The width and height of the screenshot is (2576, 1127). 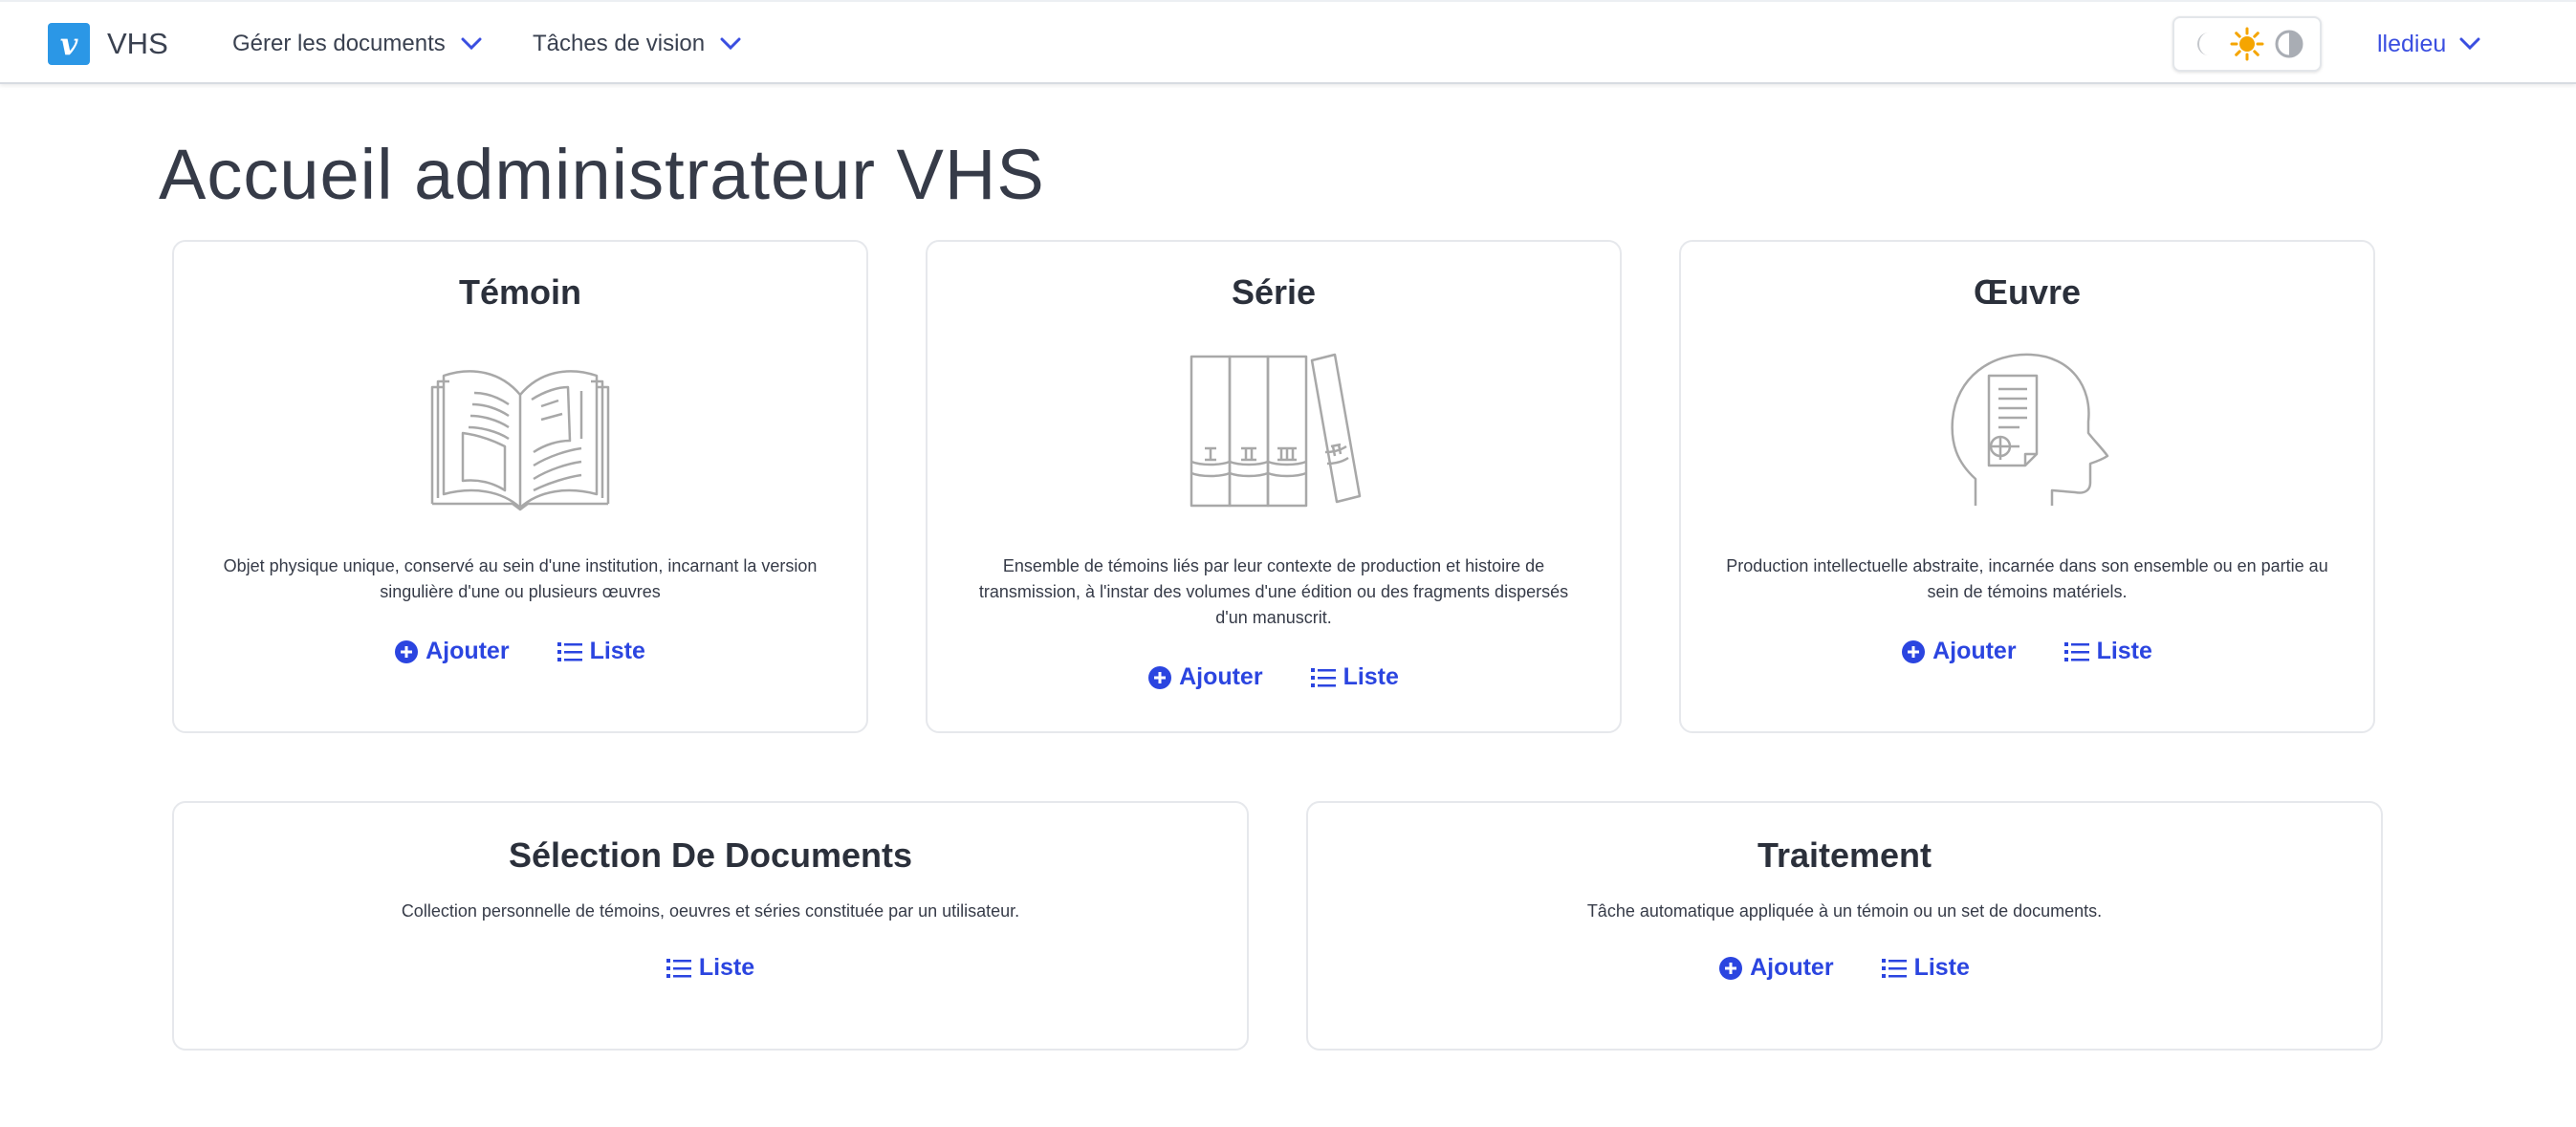 What do you see at coordinates (69, 44) in the screenshot?
I see `vhs-logo-icon: v` at bounding box center [69, 44].